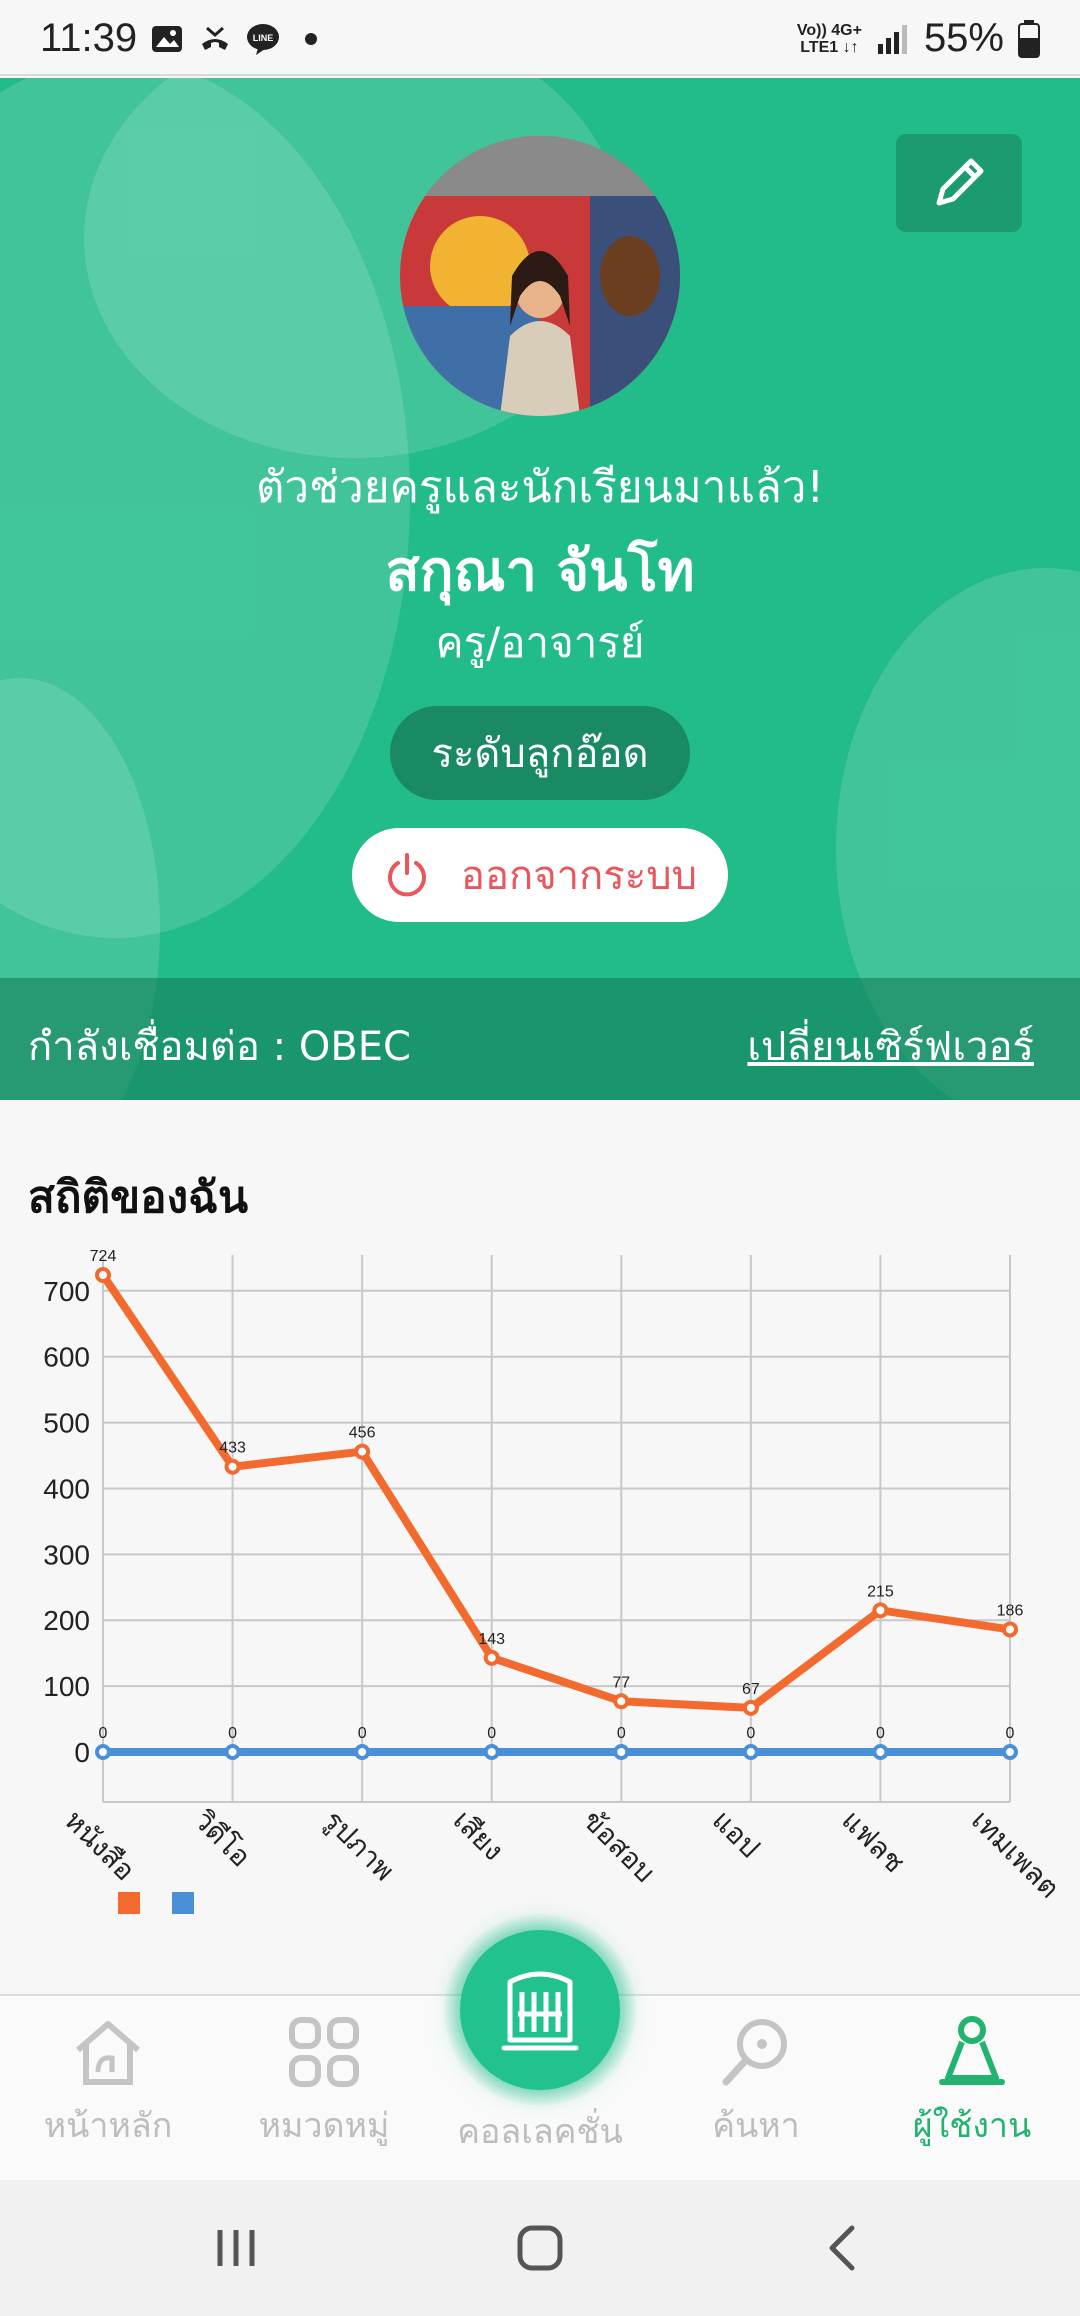  What do you see at coordinates (236, 2248) in the screenshot?
I see `recent-apps-icon` at bounding box center [236, 2248].